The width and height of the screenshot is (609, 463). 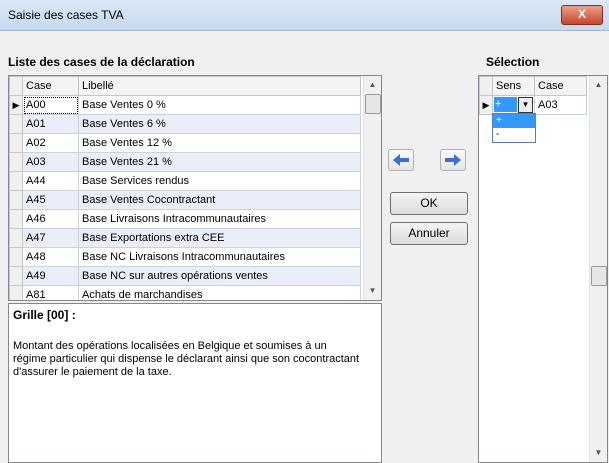 What do you see at coordinates (44, 315) in the screenshot?
I see `description-title: Grille [00] :` at bounding box center [44, 315].